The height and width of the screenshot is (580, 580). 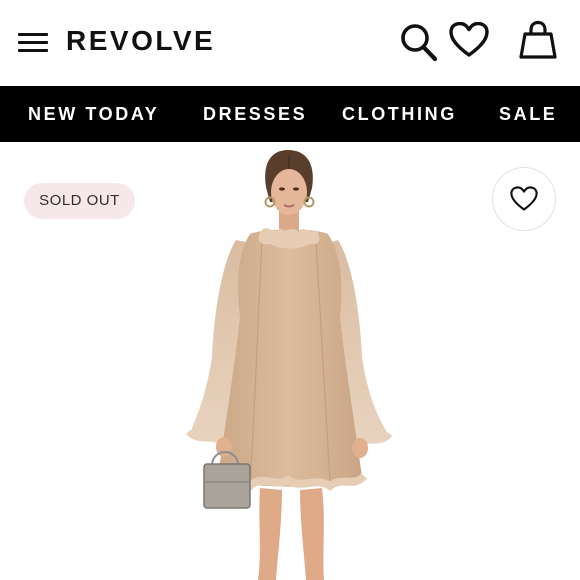 What do you see at coordinates (140, 41) in the screenshot?
I see `brand-logo: REVOLVE` at bounding box center [140, 41].